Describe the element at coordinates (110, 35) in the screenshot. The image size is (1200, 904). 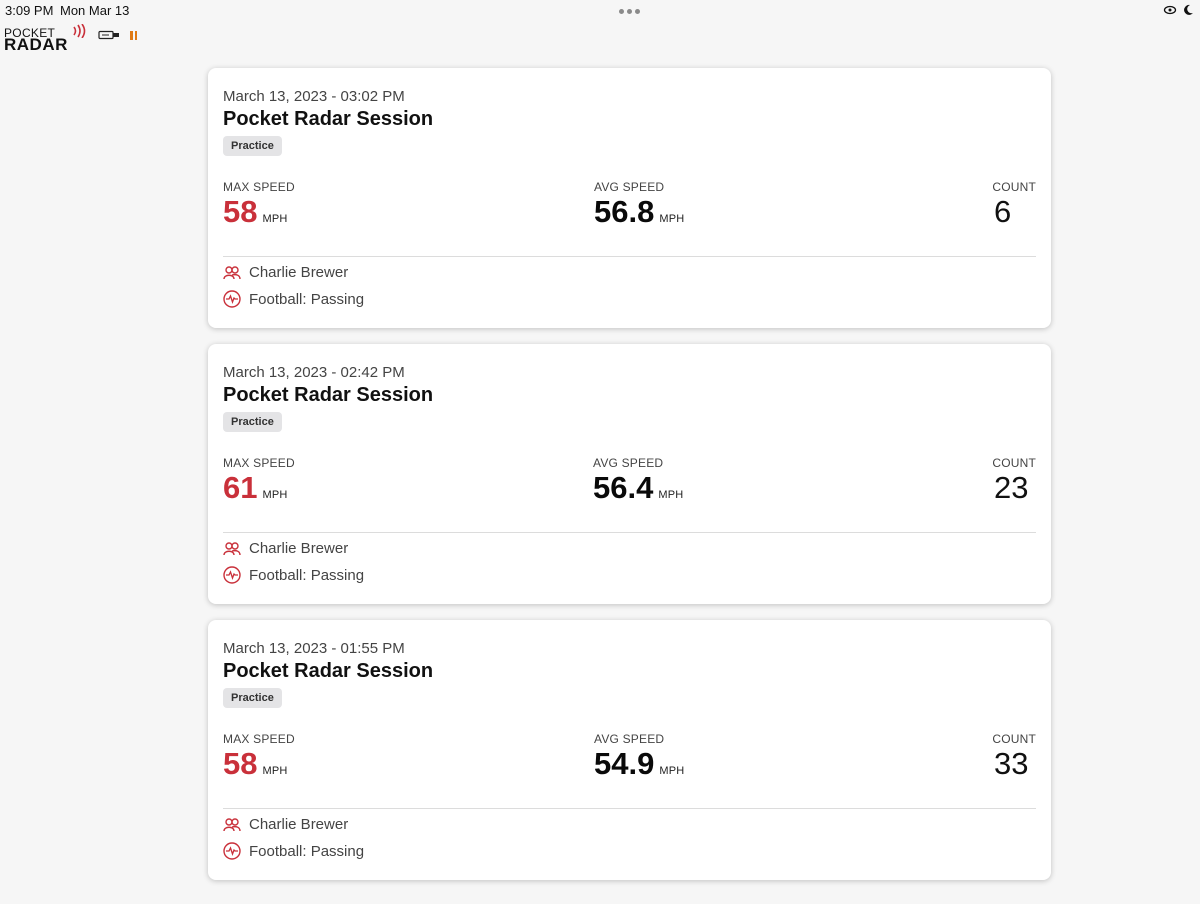
I see `usb-connection-icon` at that location.